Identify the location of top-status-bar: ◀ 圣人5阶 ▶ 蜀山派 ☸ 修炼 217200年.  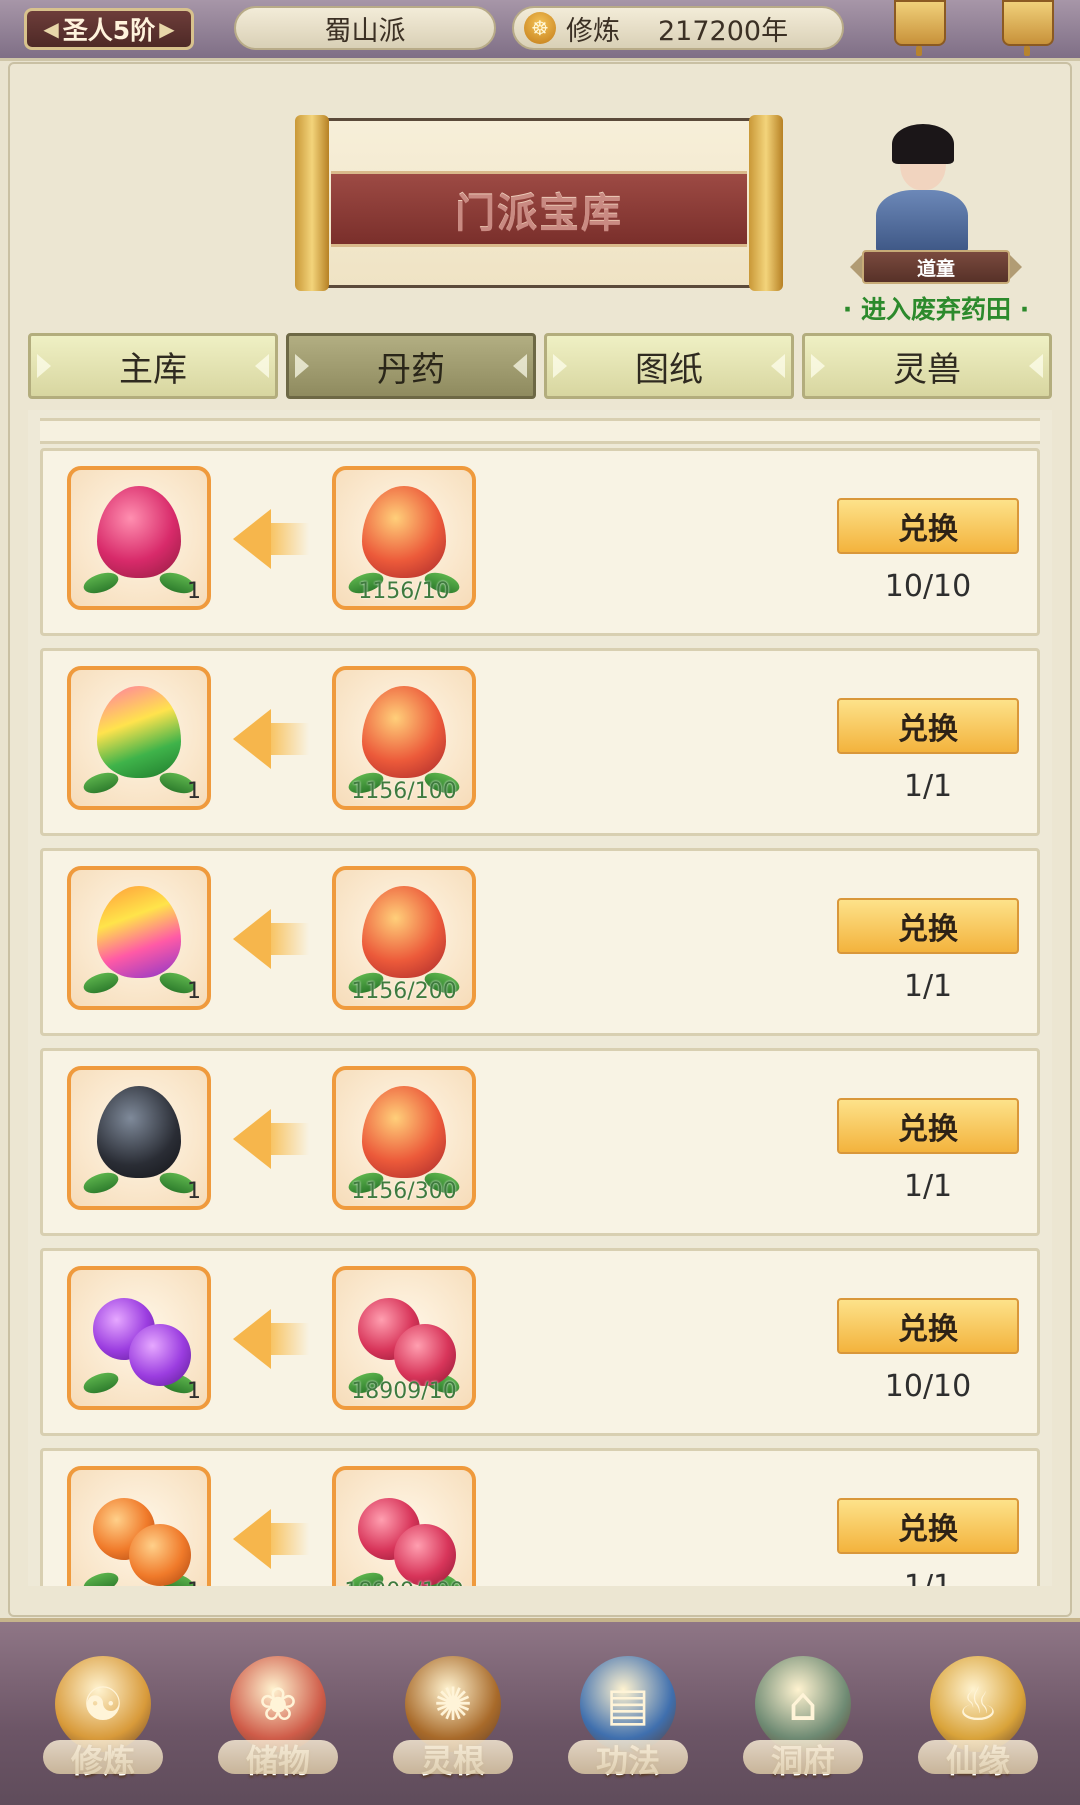
(540, 30).